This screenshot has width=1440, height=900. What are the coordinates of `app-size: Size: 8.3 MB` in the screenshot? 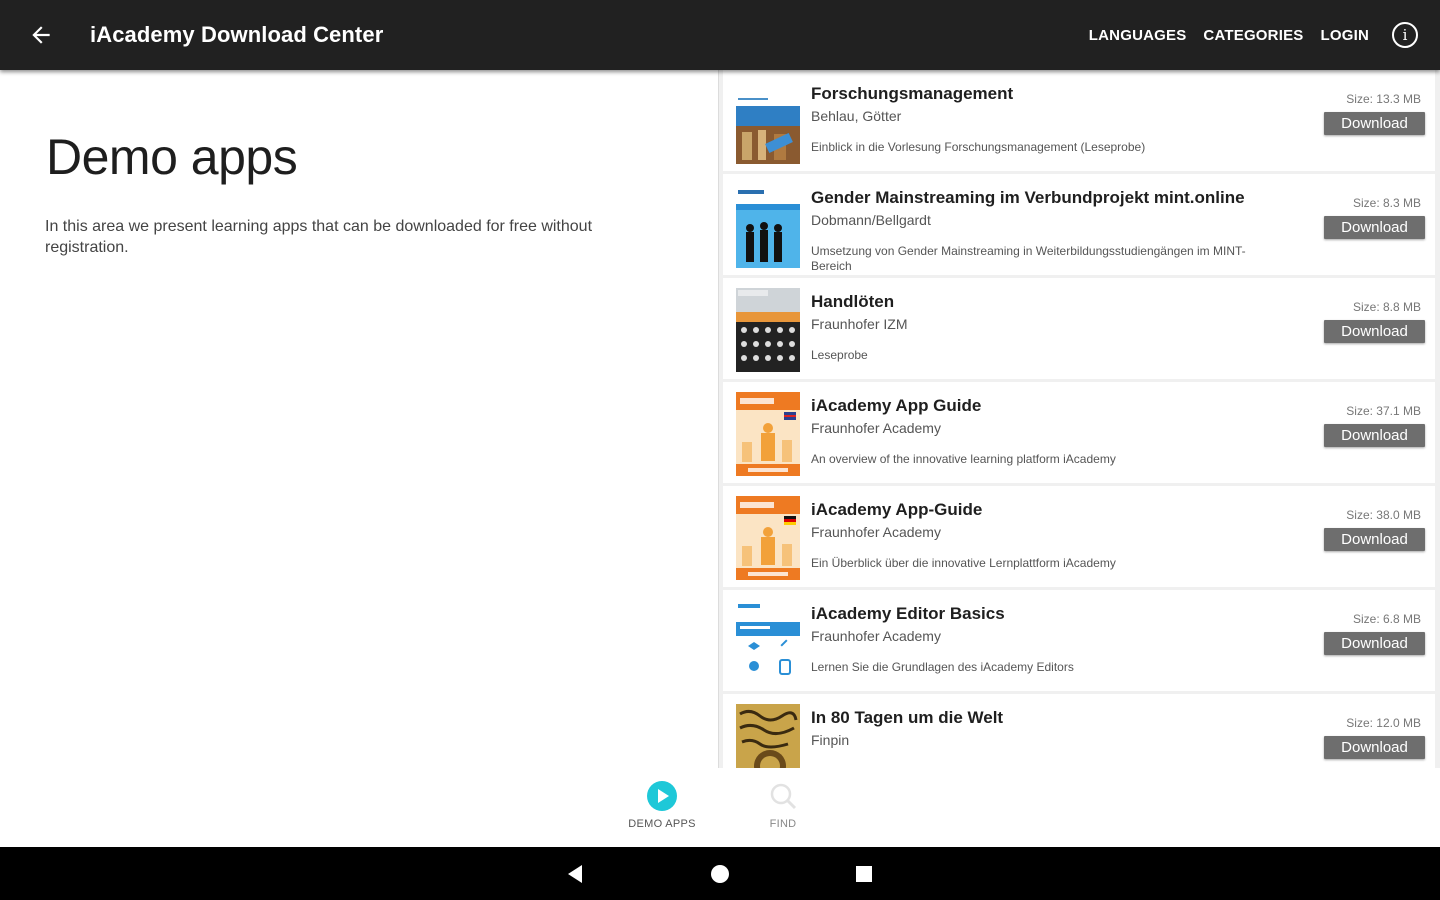 It's located at (1386, 203).